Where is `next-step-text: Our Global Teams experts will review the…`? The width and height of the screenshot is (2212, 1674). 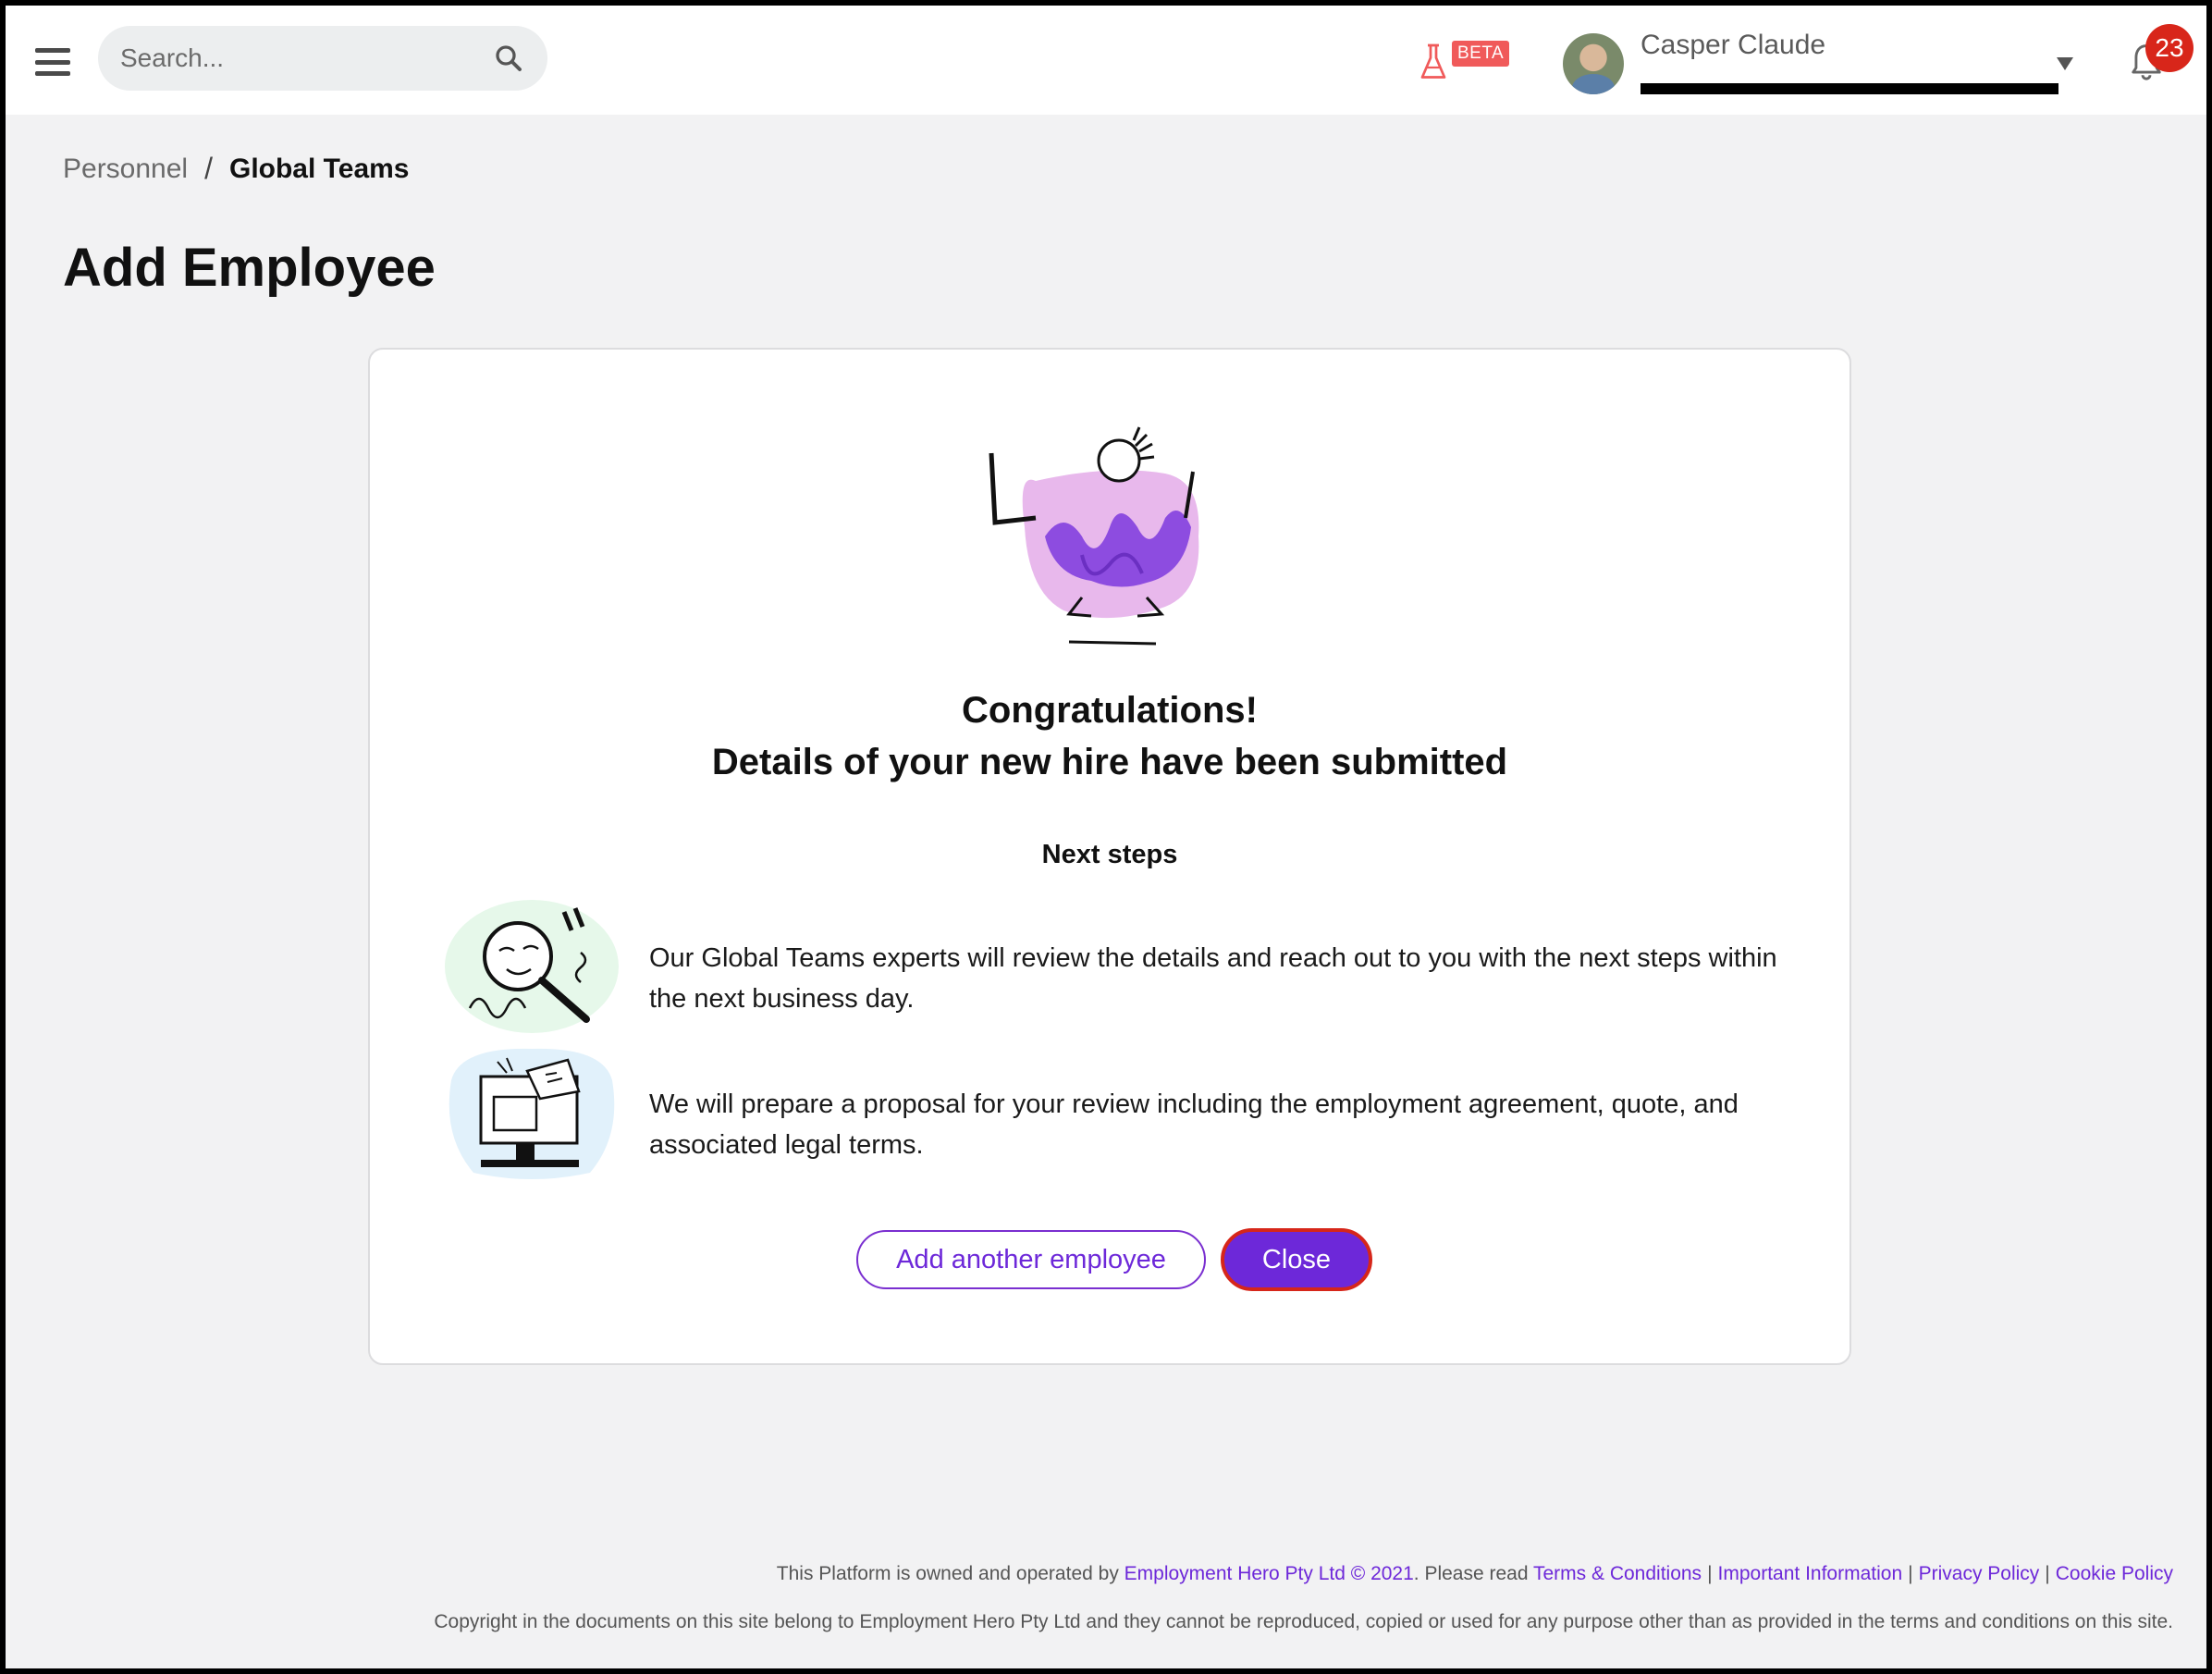 next-step-text: Our Global Teams experts will review the… is located at coordinates (1213, 978).